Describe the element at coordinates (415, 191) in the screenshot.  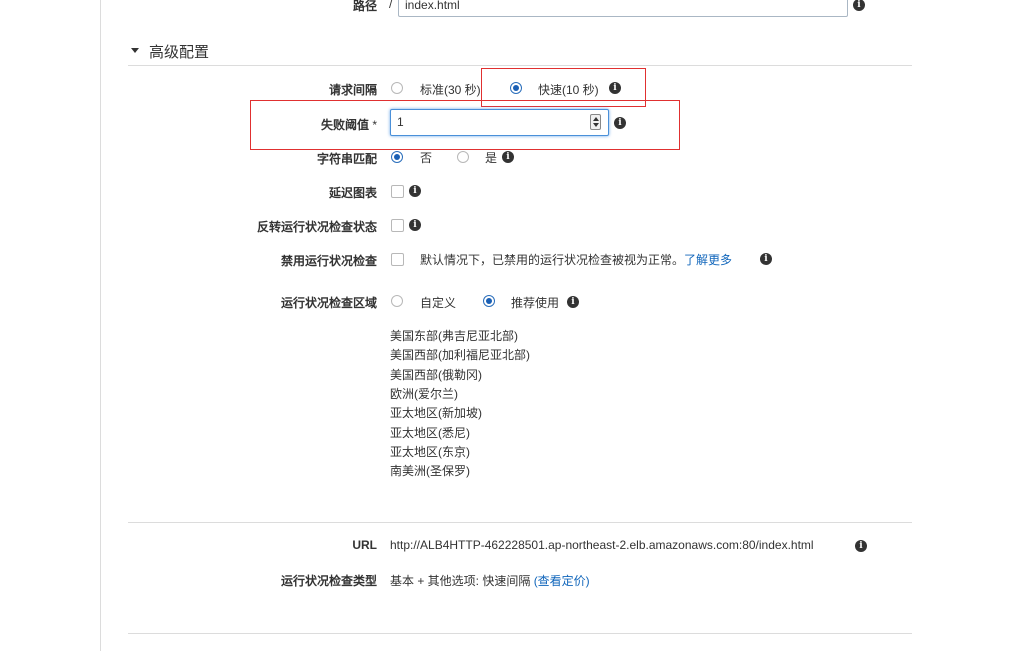
I see `latency-graph-info-icon: i` at that location.